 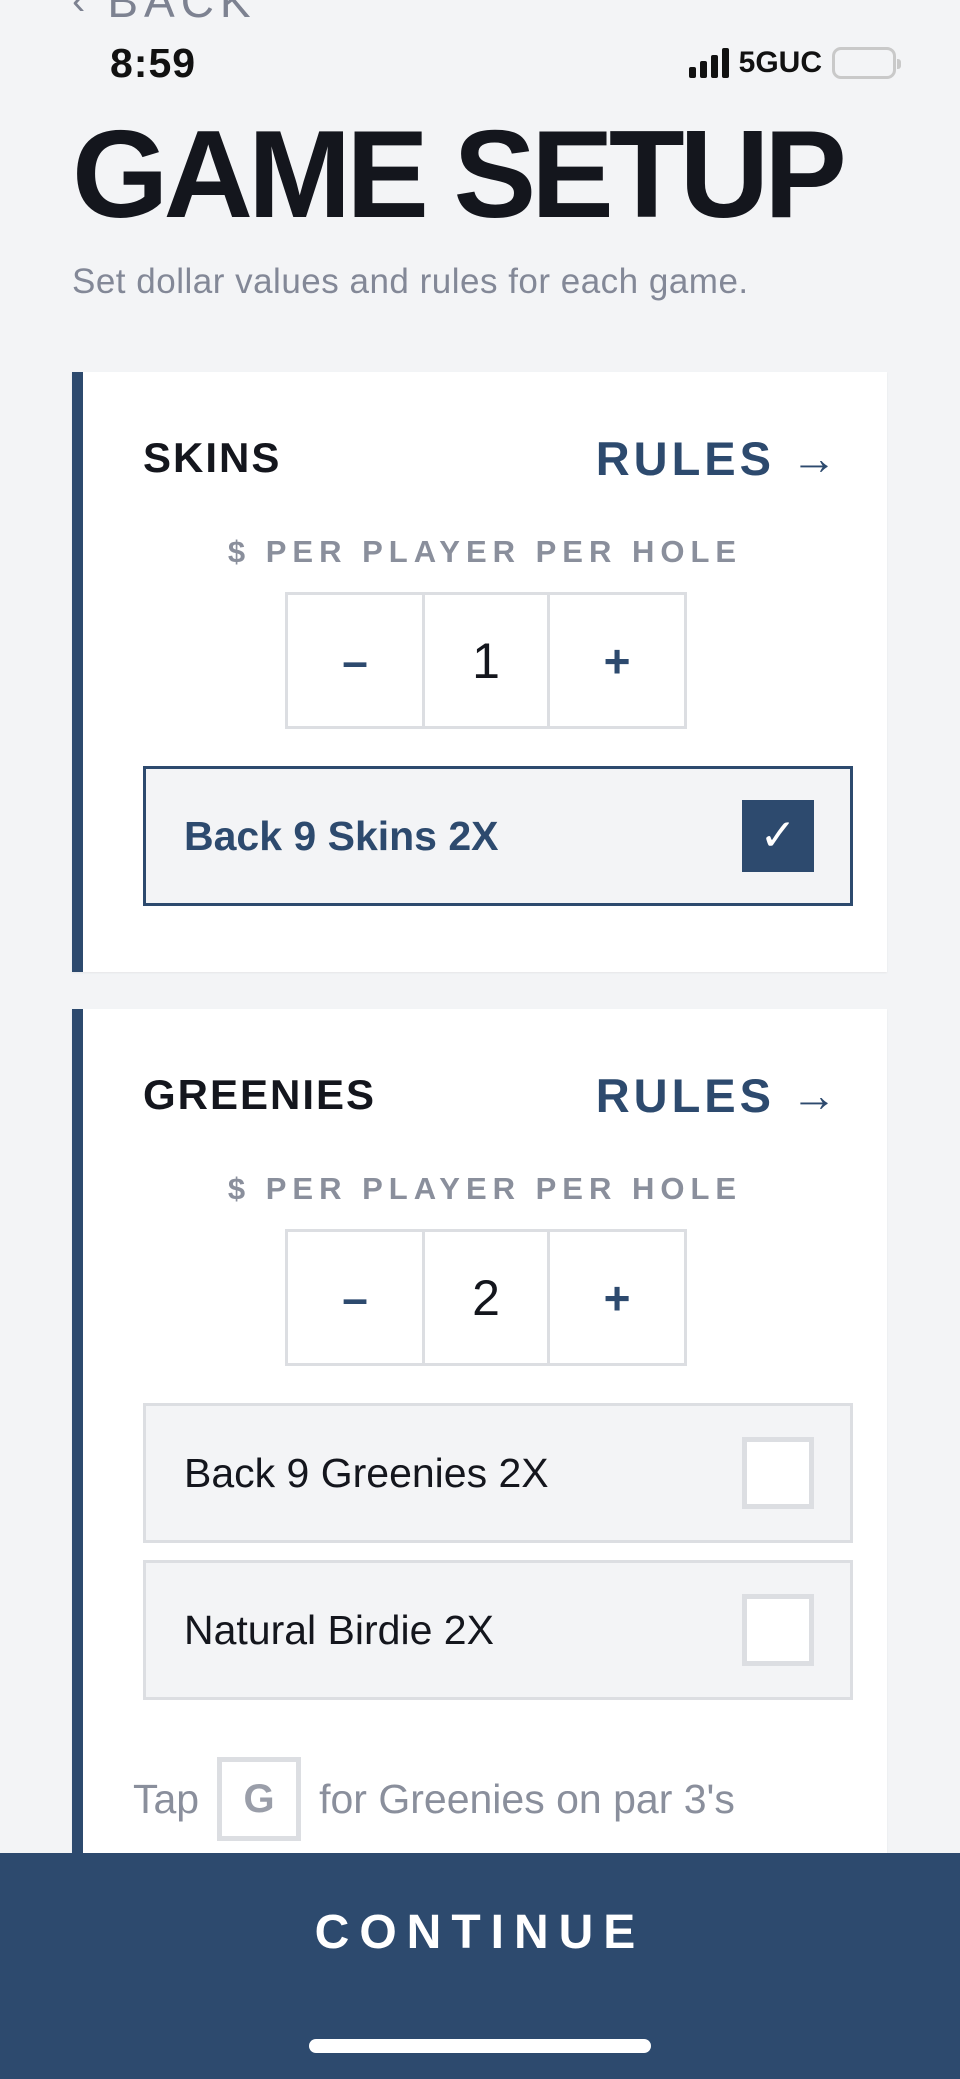 What do you see at coordinates (341, 835) in the screenshot?
I see `option-label: Back 9 Skins 2X` at bounding box center [341, 835].